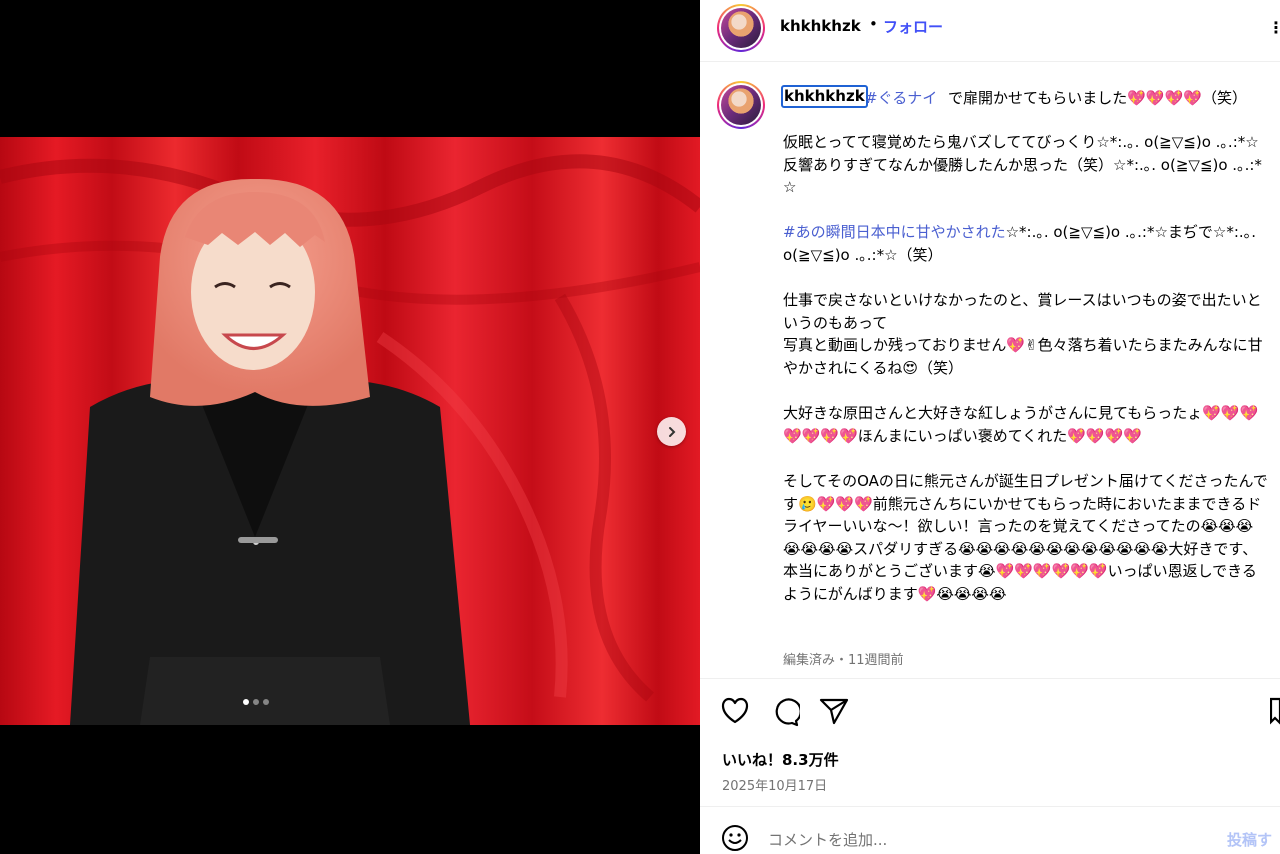  Describe the element at coordinates (990, 742) in the screenshot. I see `action-bar: いいね！8.3万件 2025年10月17日` at that location.